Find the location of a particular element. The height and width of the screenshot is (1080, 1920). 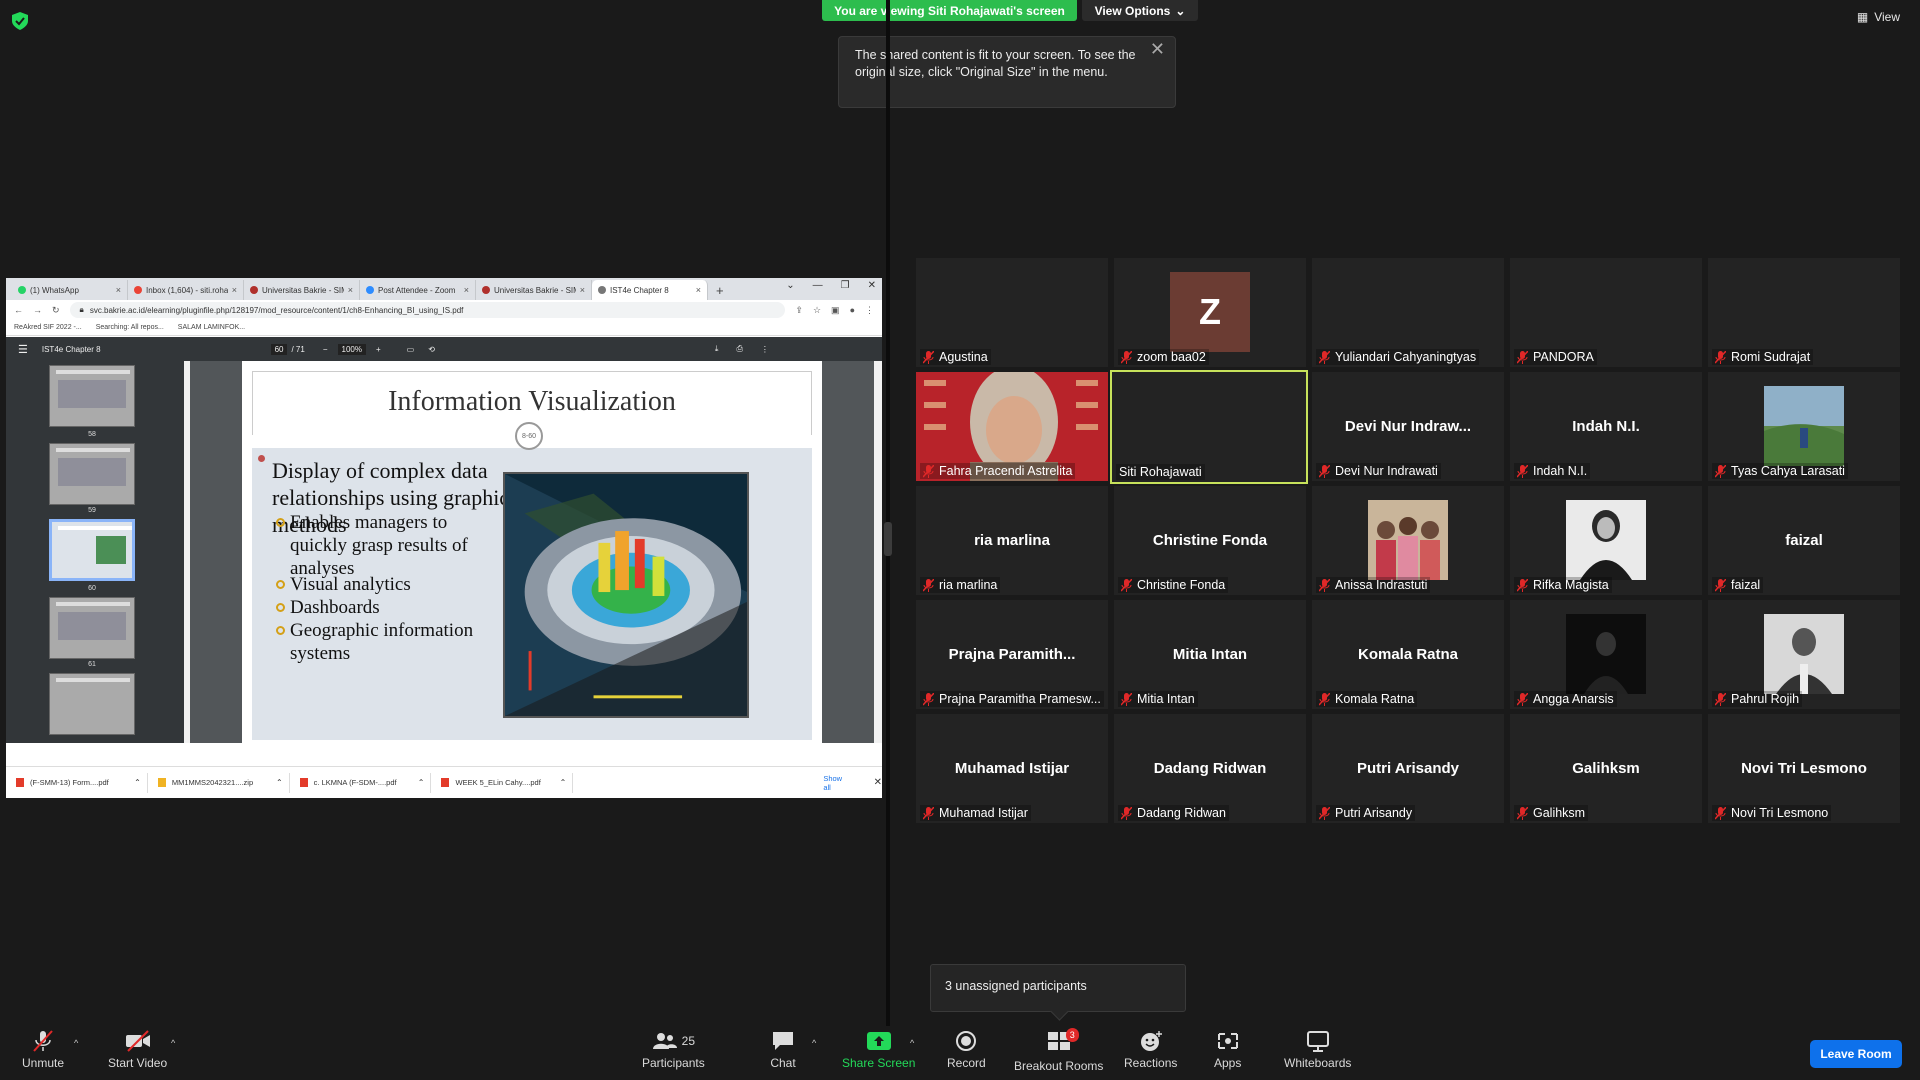

participant-tile: Tyas Cahya Larasati is located at coordinates (1804, 426).